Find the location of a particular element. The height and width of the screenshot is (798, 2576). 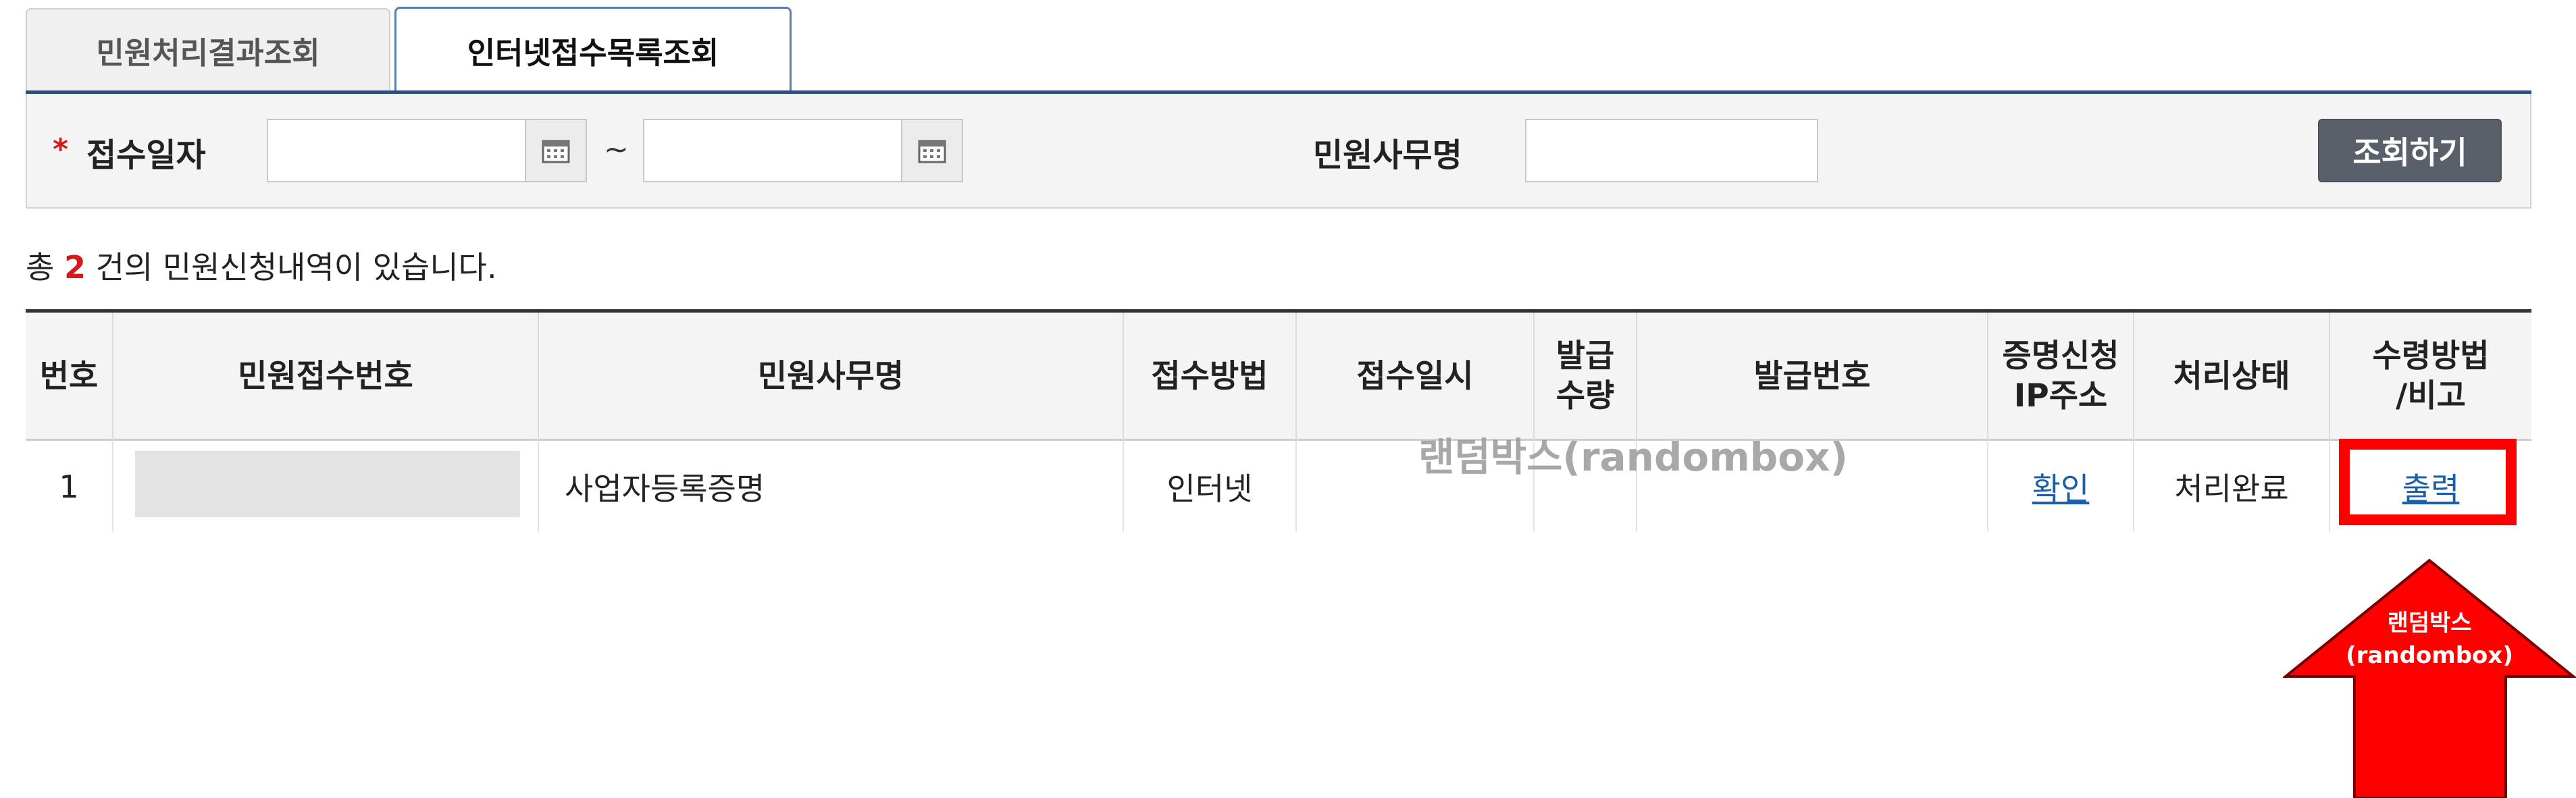

tab-internet-list: 인터넷접수목록조회 is located at coordinates (593, 49).